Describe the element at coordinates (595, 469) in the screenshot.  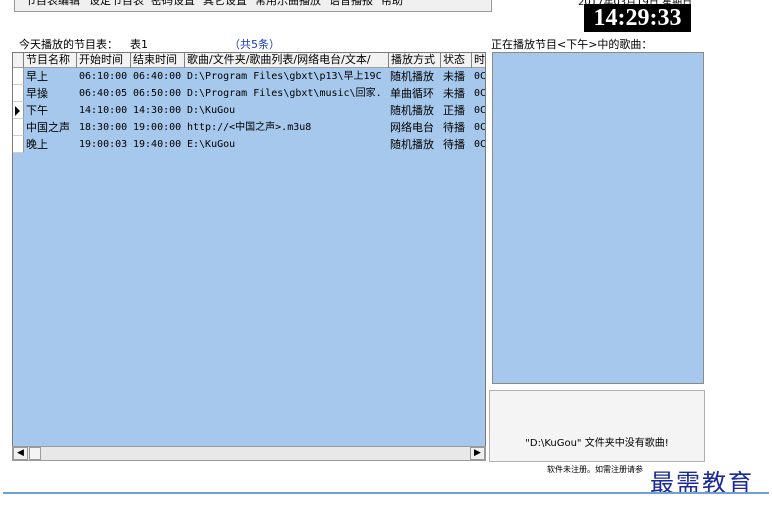
I see `registration-info: 软件未注册。如需注册请参` at that location.